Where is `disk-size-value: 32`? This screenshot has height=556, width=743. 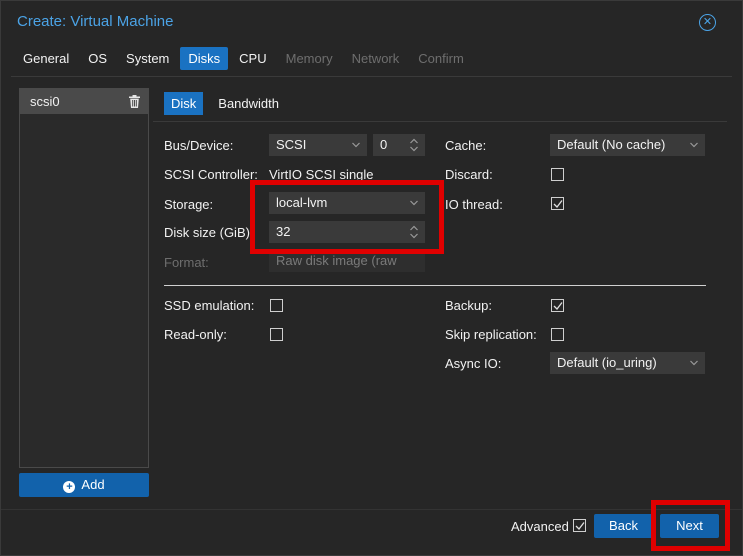 disk-size-value: 32 is located at coordinates (283, 231).